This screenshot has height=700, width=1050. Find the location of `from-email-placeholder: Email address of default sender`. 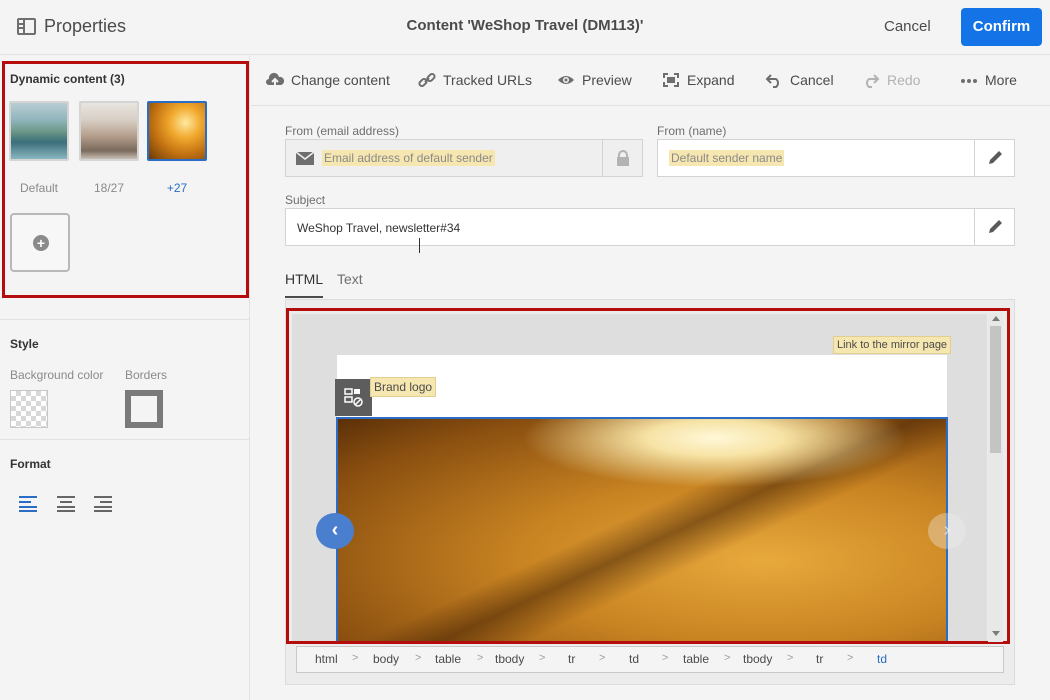

from-email-placeholder: Email address of default sender is located at coordinates (408, 158).